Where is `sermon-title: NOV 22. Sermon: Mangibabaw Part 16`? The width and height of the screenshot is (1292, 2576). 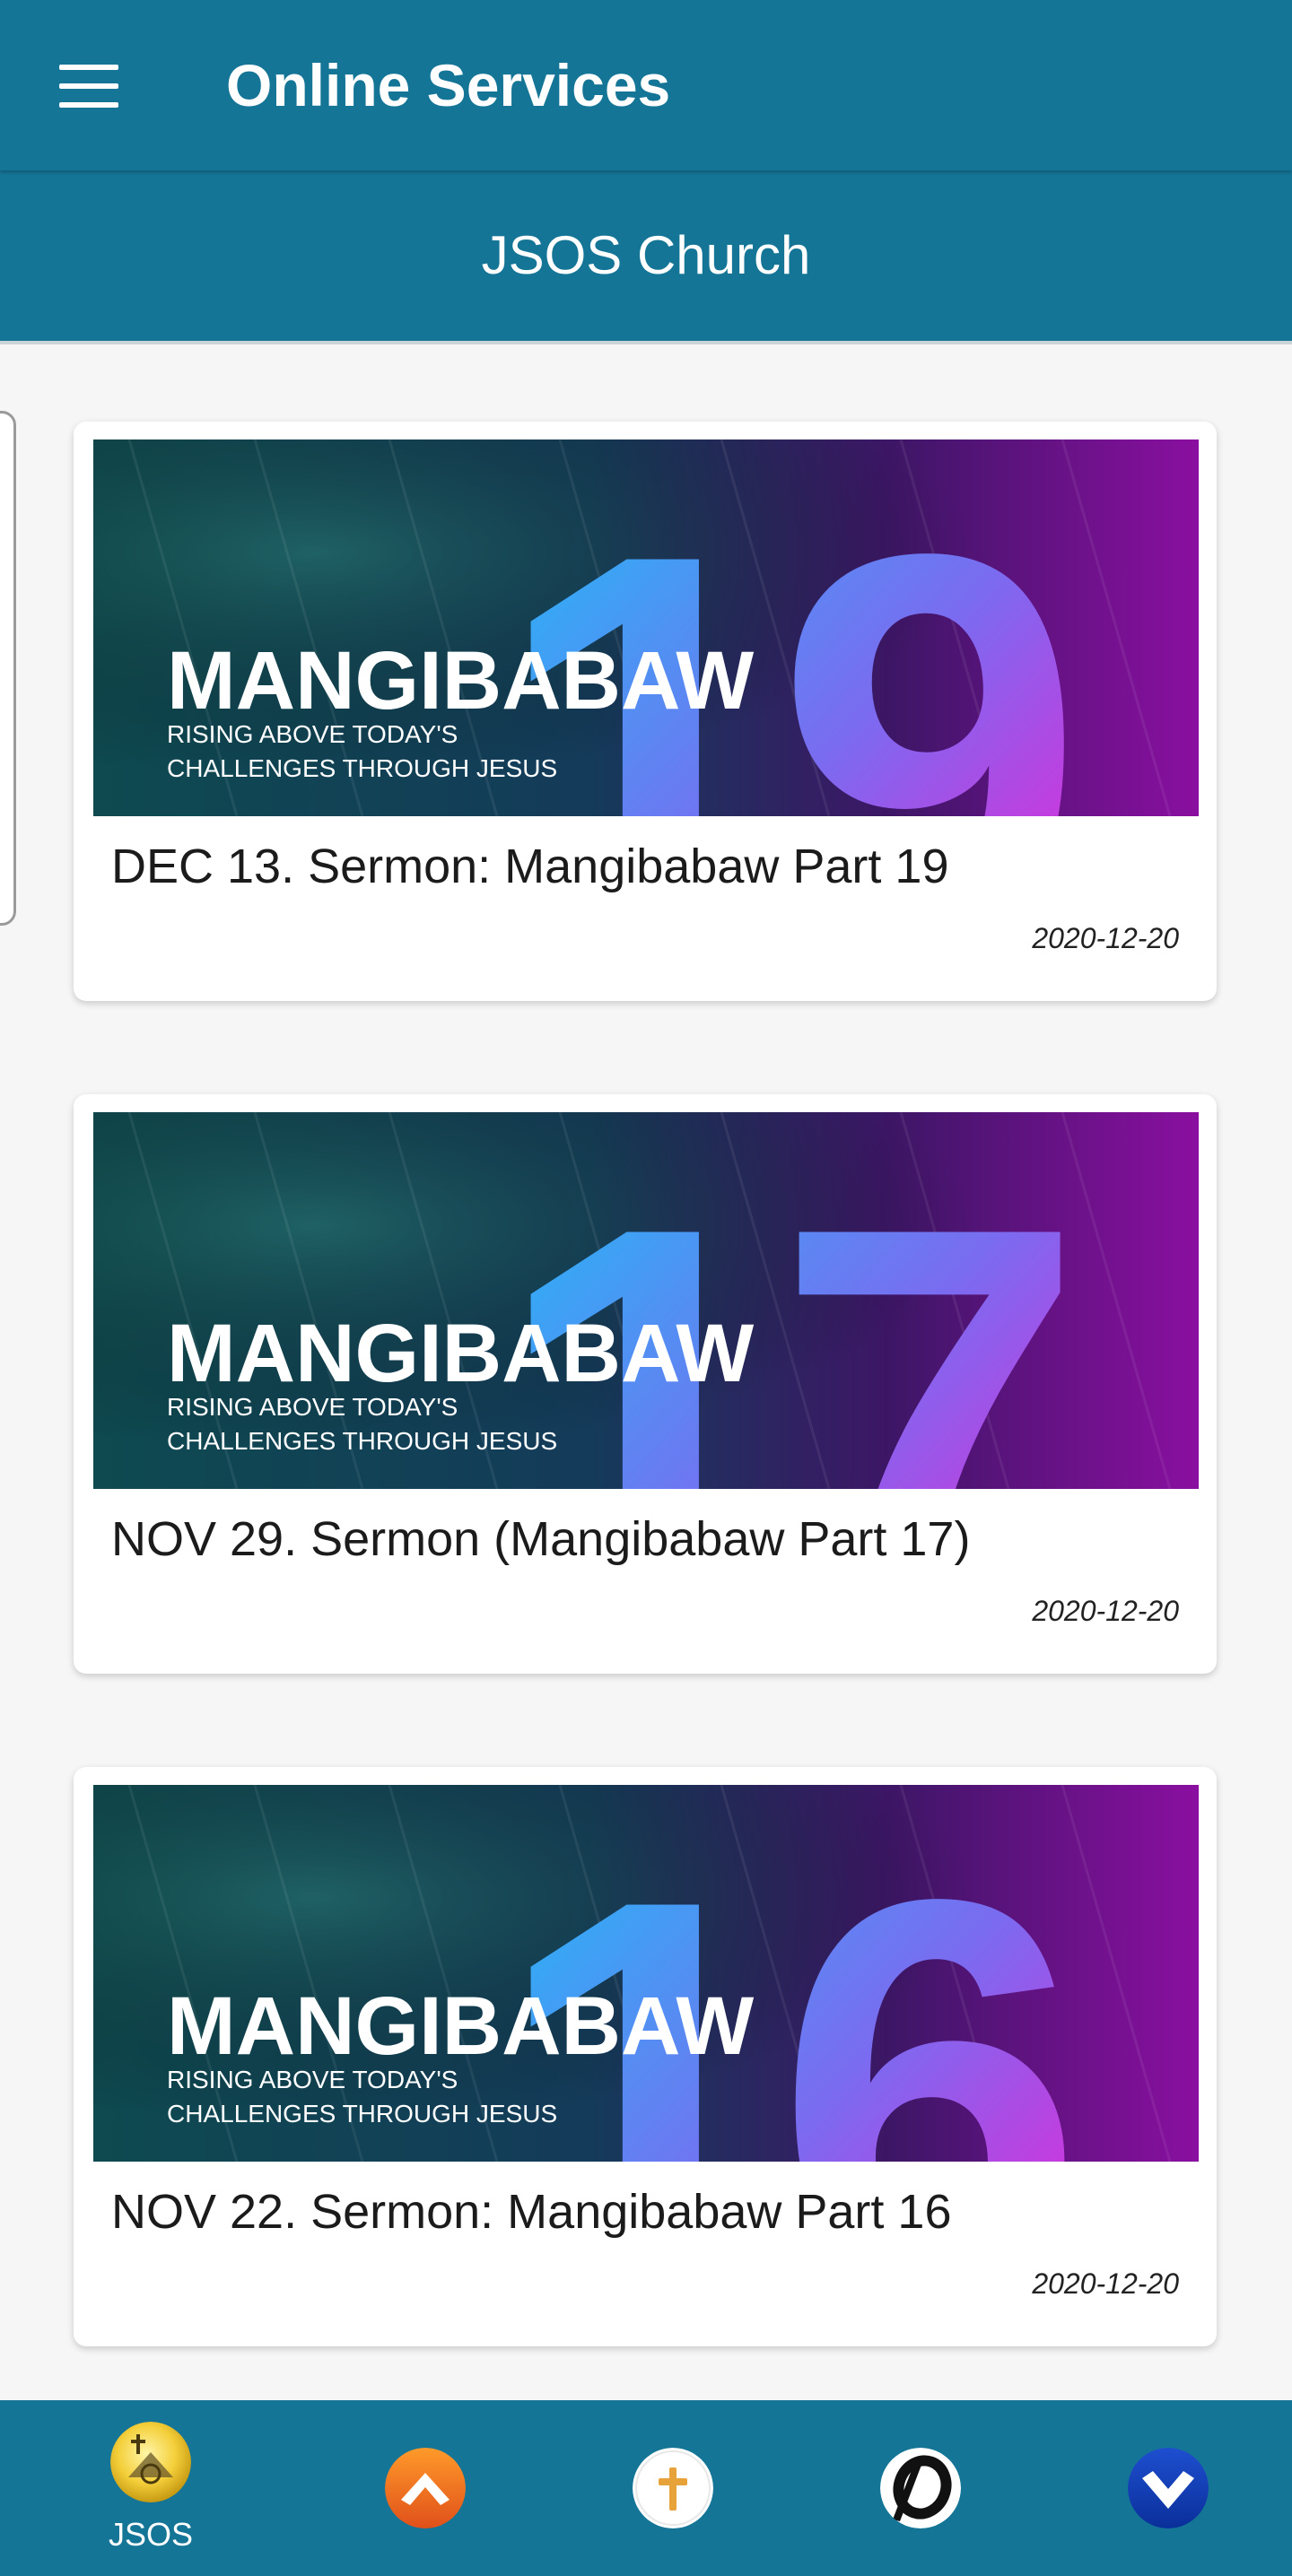
sermon-title: NOV 22. Sermon: Mangibabaw Part 16 is located at coordinates (531, 2212).